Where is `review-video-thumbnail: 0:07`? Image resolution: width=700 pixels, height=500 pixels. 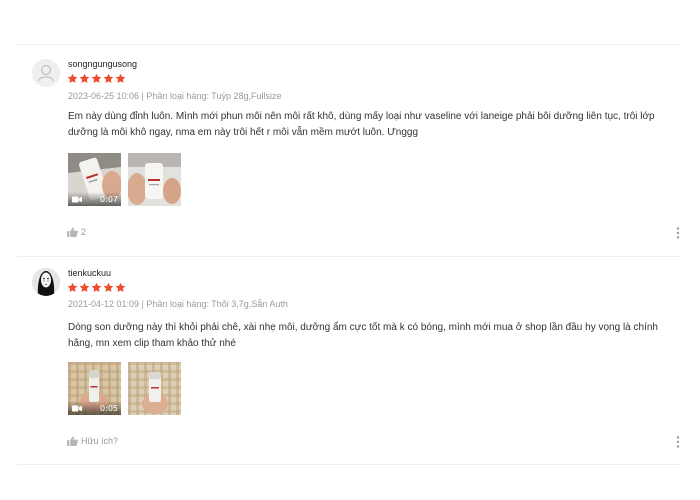
review-video-thumbnail: 0:07 is located at coordinates (94, 179).